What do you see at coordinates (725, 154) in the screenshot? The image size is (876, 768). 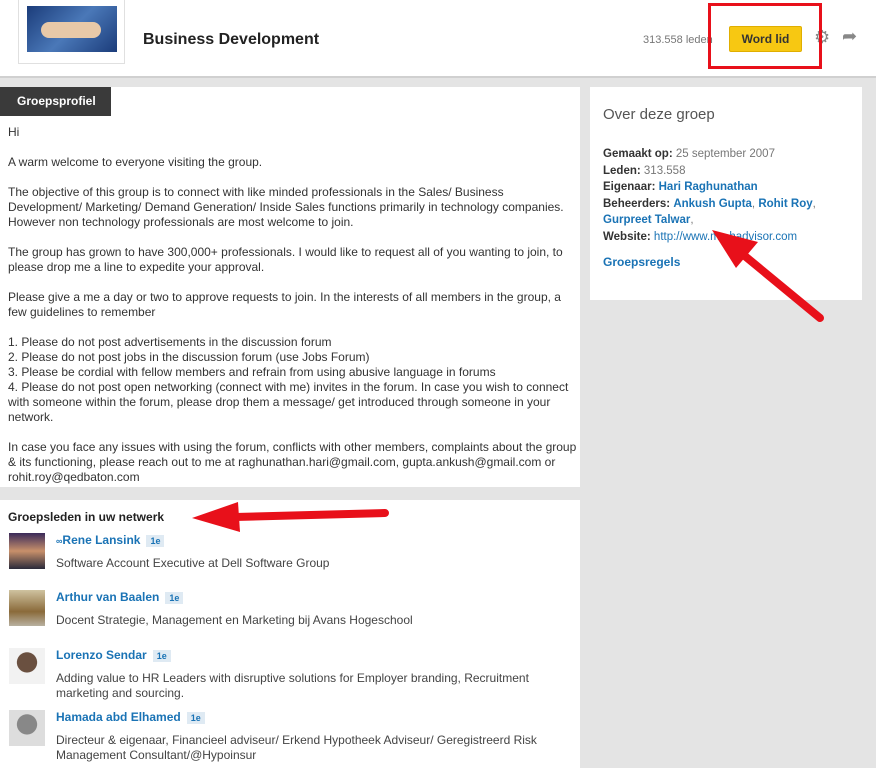 I see `created-date: 25 september 2007` at bounding box center [725, 154].